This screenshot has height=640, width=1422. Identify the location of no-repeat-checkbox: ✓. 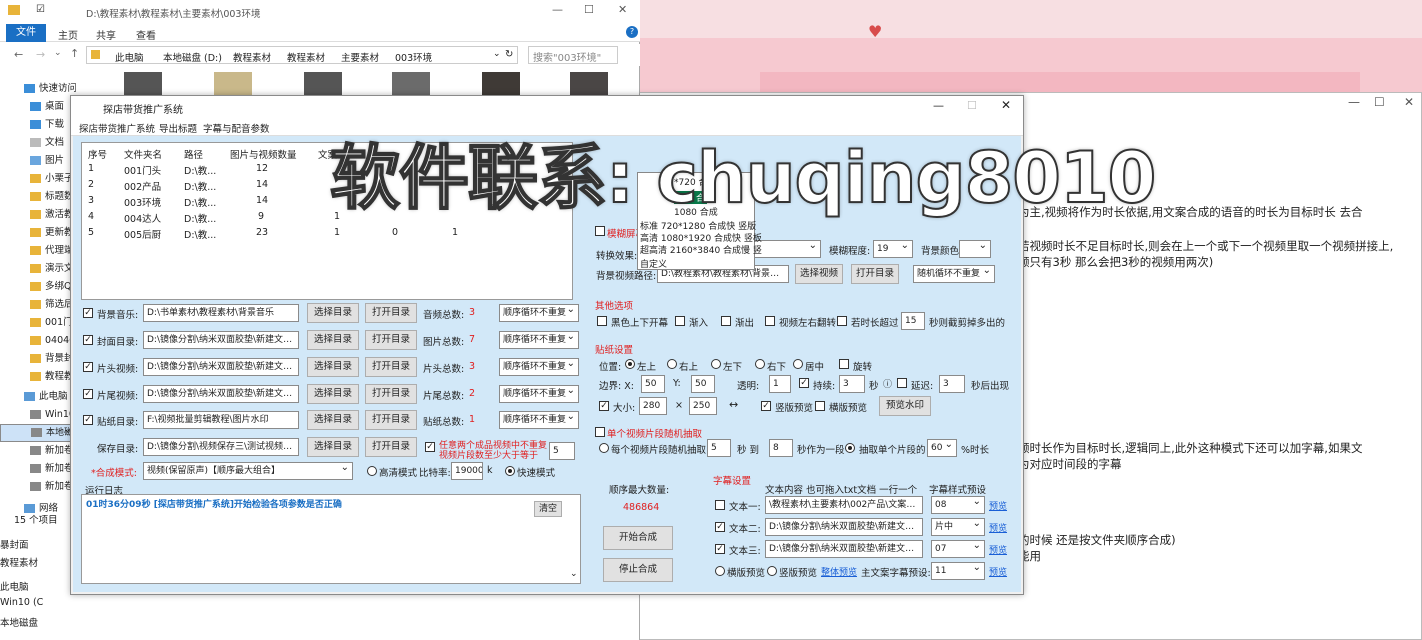
(430, 447).